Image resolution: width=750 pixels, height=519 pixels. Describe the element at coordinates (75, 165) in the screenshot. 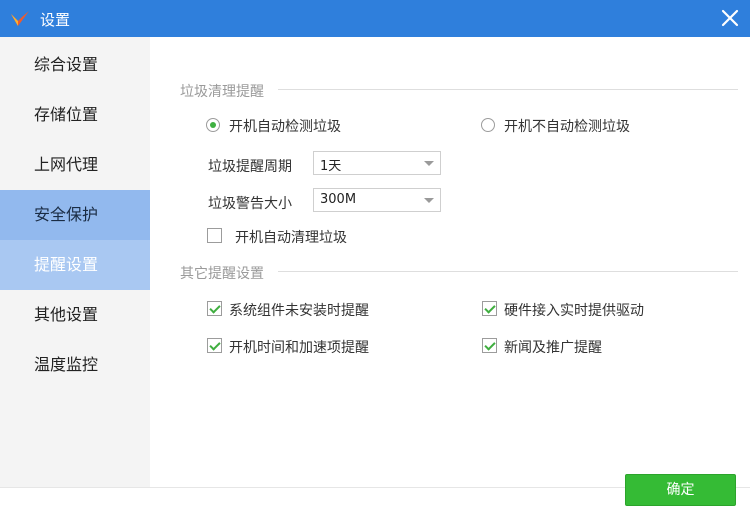

I see `sidebar-item-proxy: 上网代理` at that location.